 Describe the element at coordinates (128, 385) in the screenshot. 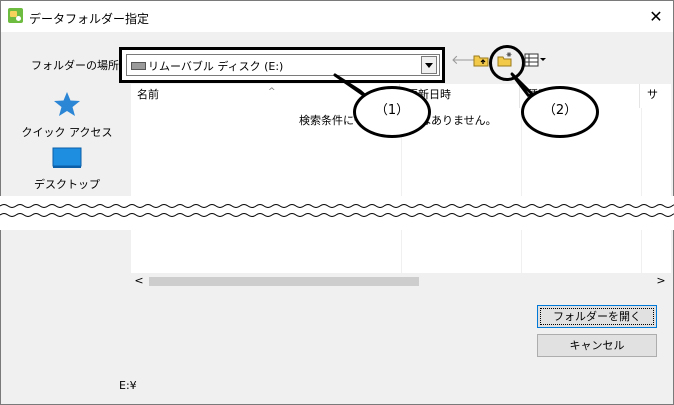

I see `current-path: E:¥` at that location.